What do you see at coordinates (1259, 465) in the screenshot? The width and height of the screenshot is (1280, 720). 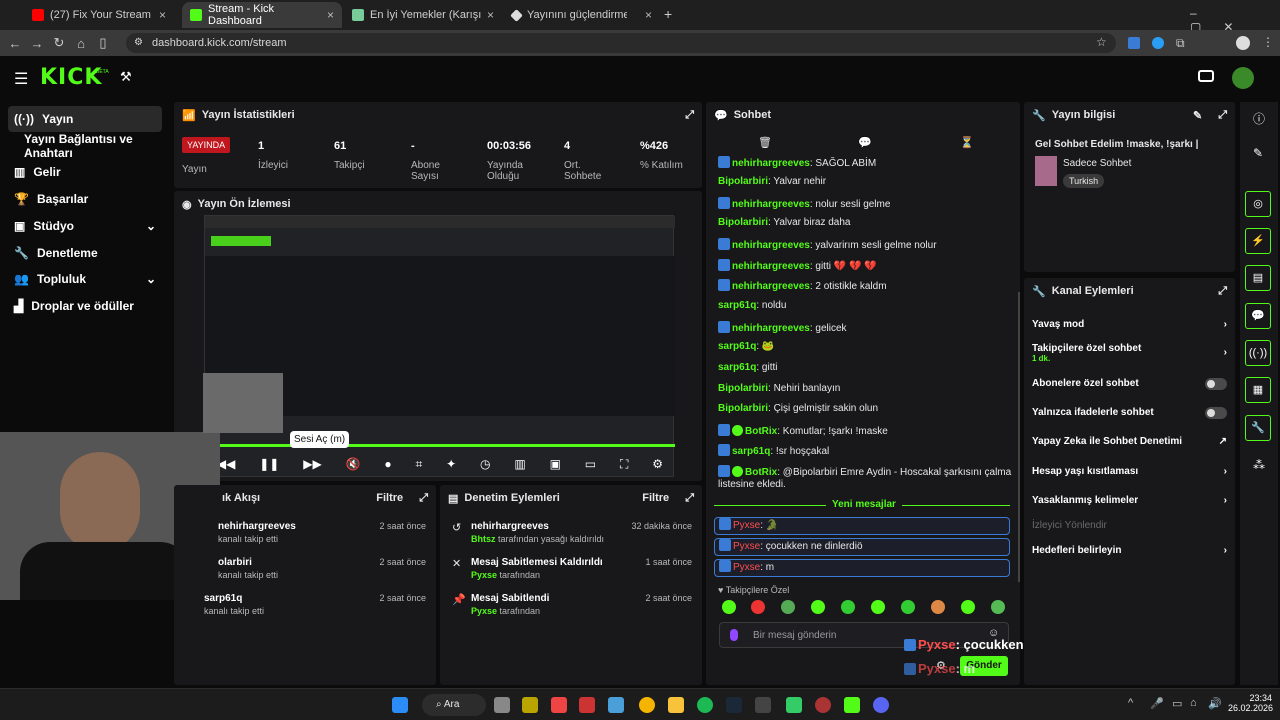 I see `shapes-icon: ⁂` at bounding box center [1259, 465].